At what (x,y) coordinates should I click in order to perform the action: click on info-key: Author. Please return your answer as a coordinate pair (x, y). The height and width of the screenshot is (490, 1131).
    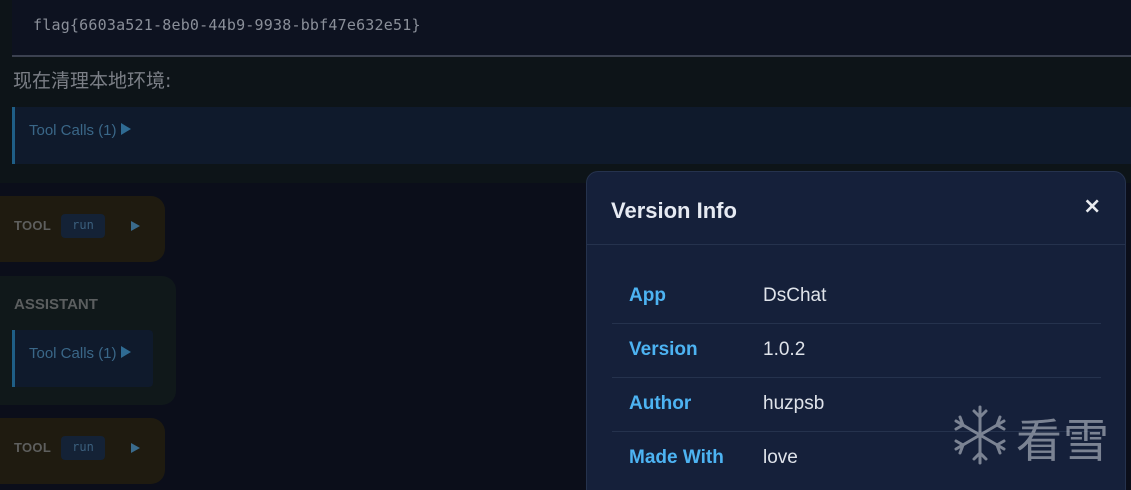
    Looking at the image, I should click on (660, 403).